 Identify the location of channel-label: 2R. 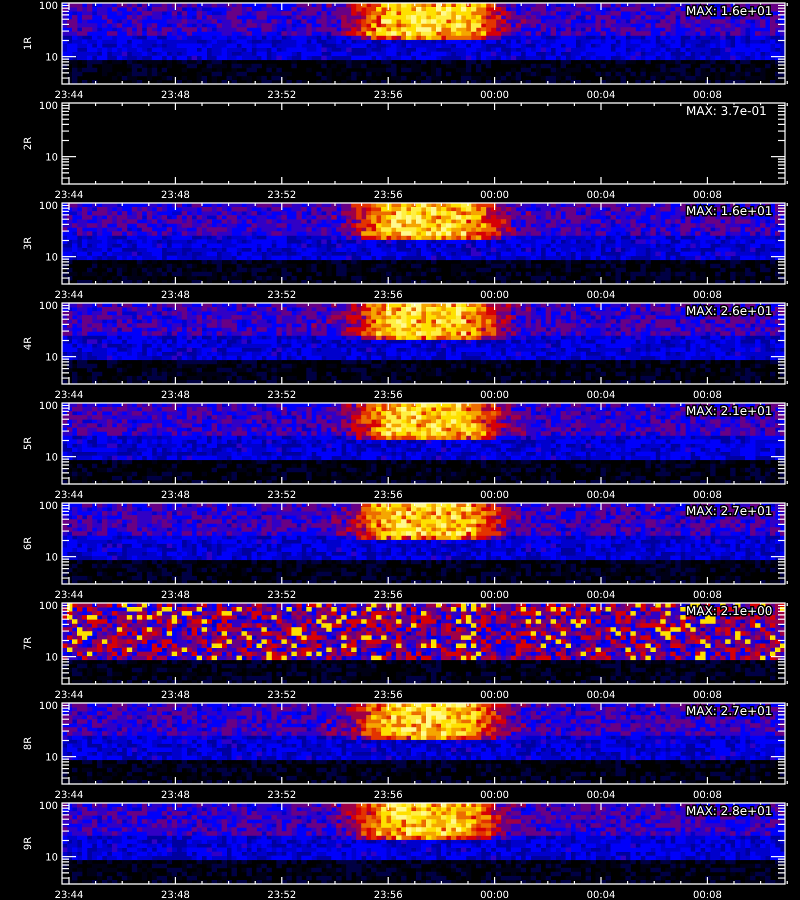
(28, 143).